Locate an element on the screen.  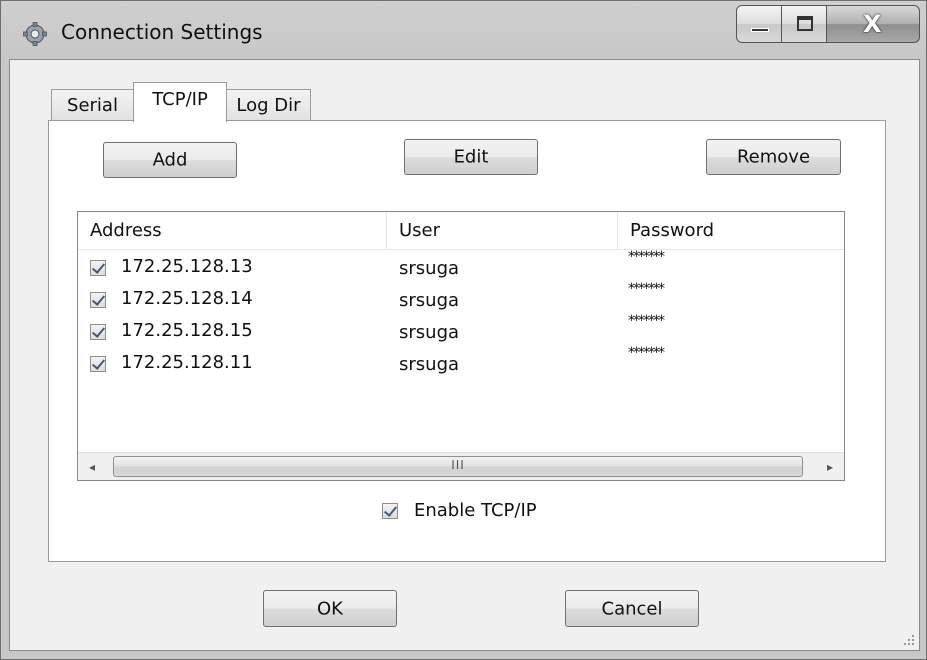
tab-serial-label: Serial is located at coordinates (92, 105).